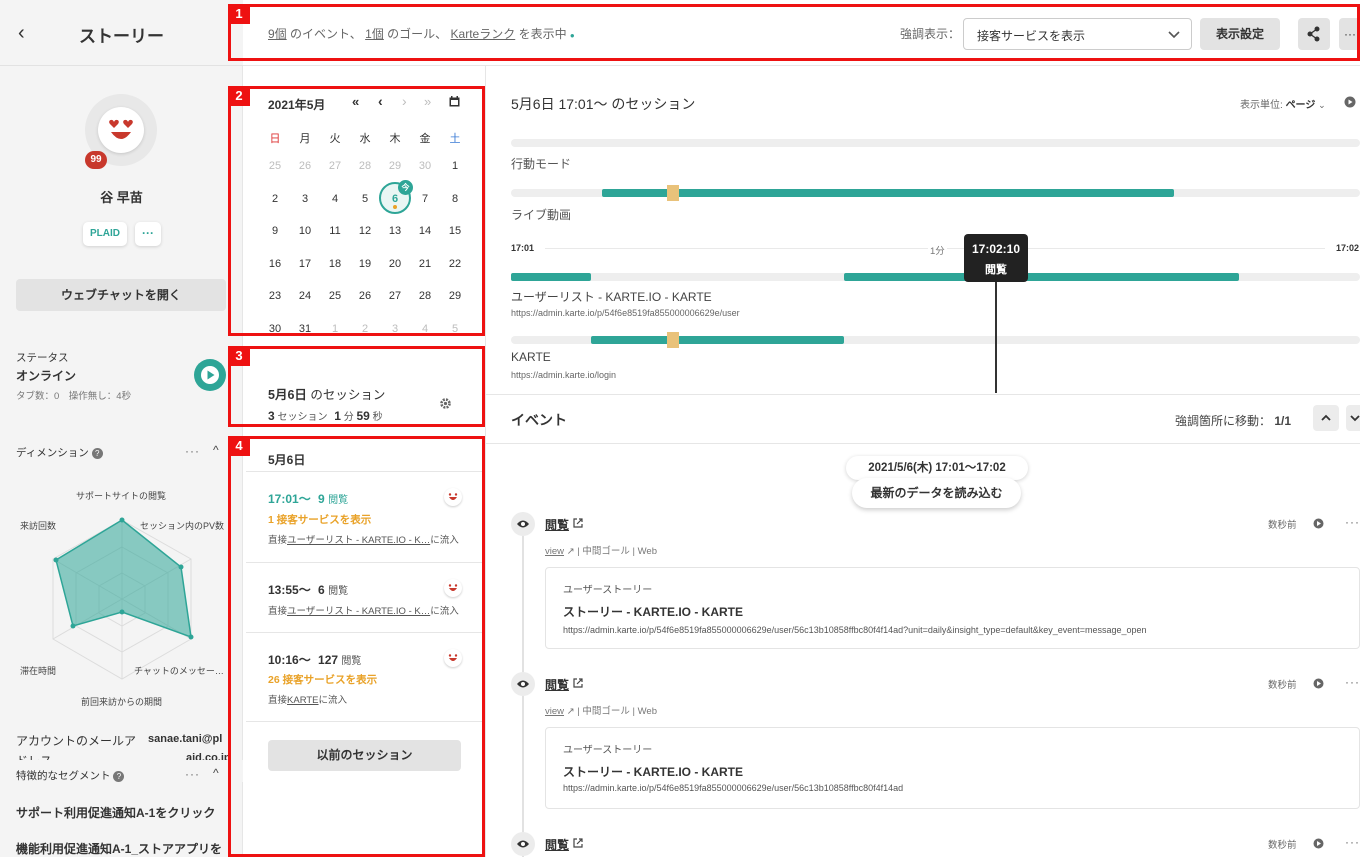 This screenshot has width=1360, height=857. What do you see at coordinates (207, 756) in the screenshot?
I see `account-value-2: aid.co.jp` at bounding box center [207, 756].